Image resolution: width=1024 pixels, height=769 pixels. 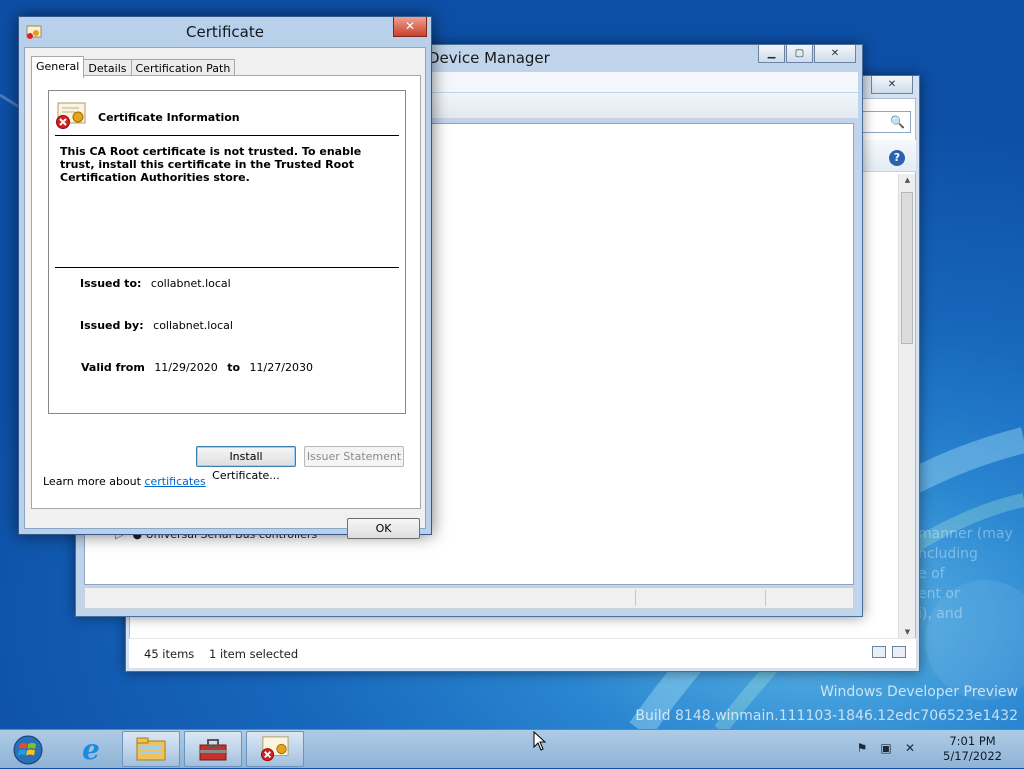 I want to click on minimize-icon: ▁, so click(x=771, y=54).